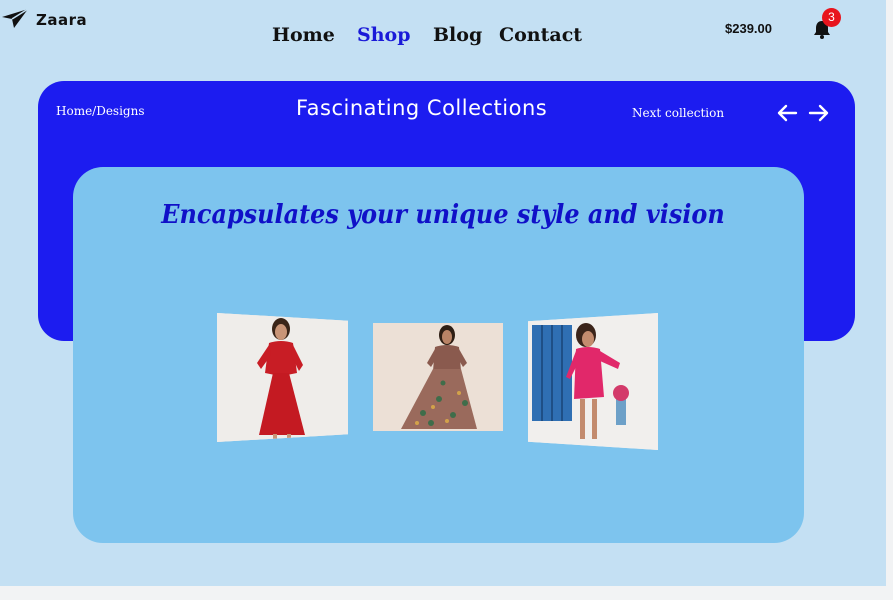 The height and width of the screenshot is (600, 893). I want to click on main-nav: Home Shop Blog Contact, so click(427, 35).